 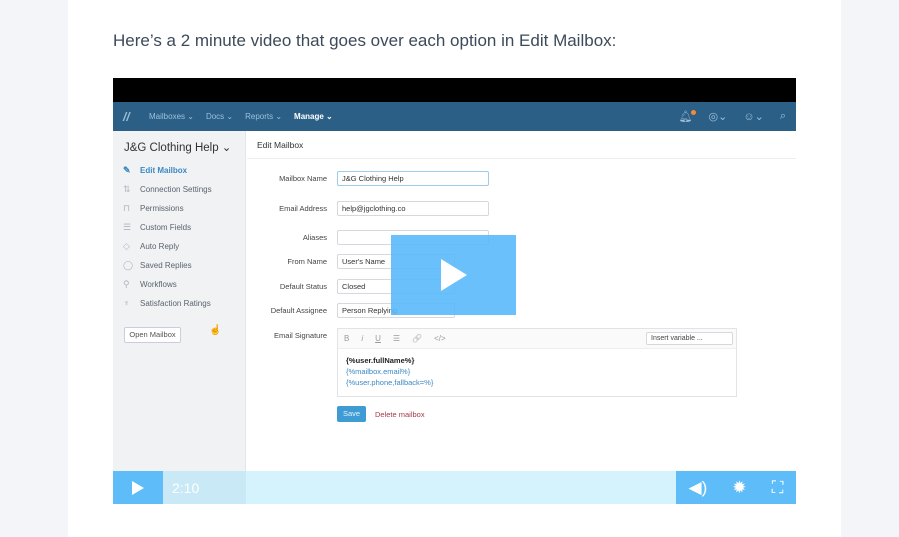 What do you see at coordinates (151, 246) in the screenshot?
I see `sidebar-item-auto-reply: ◇ Auto Reply` at bounding box center [151, 246].